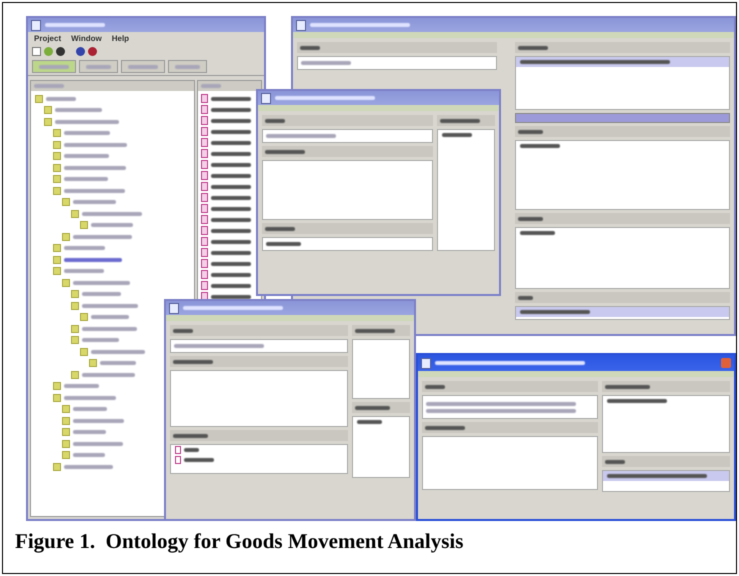 This screenshot has height=576, width=739. What do you see at coordinates (80, 51) in the screenshot?
I see `undo-icon` at bounding box center [80, 51].